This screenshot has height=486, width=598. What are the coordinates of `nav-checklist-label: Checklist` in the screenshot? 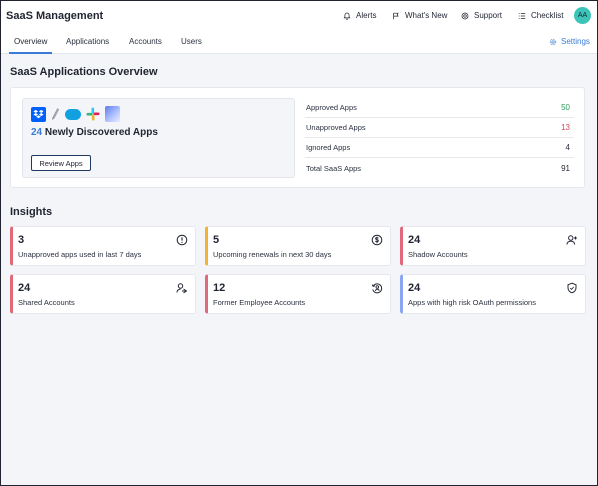 It's located at (547, 15).